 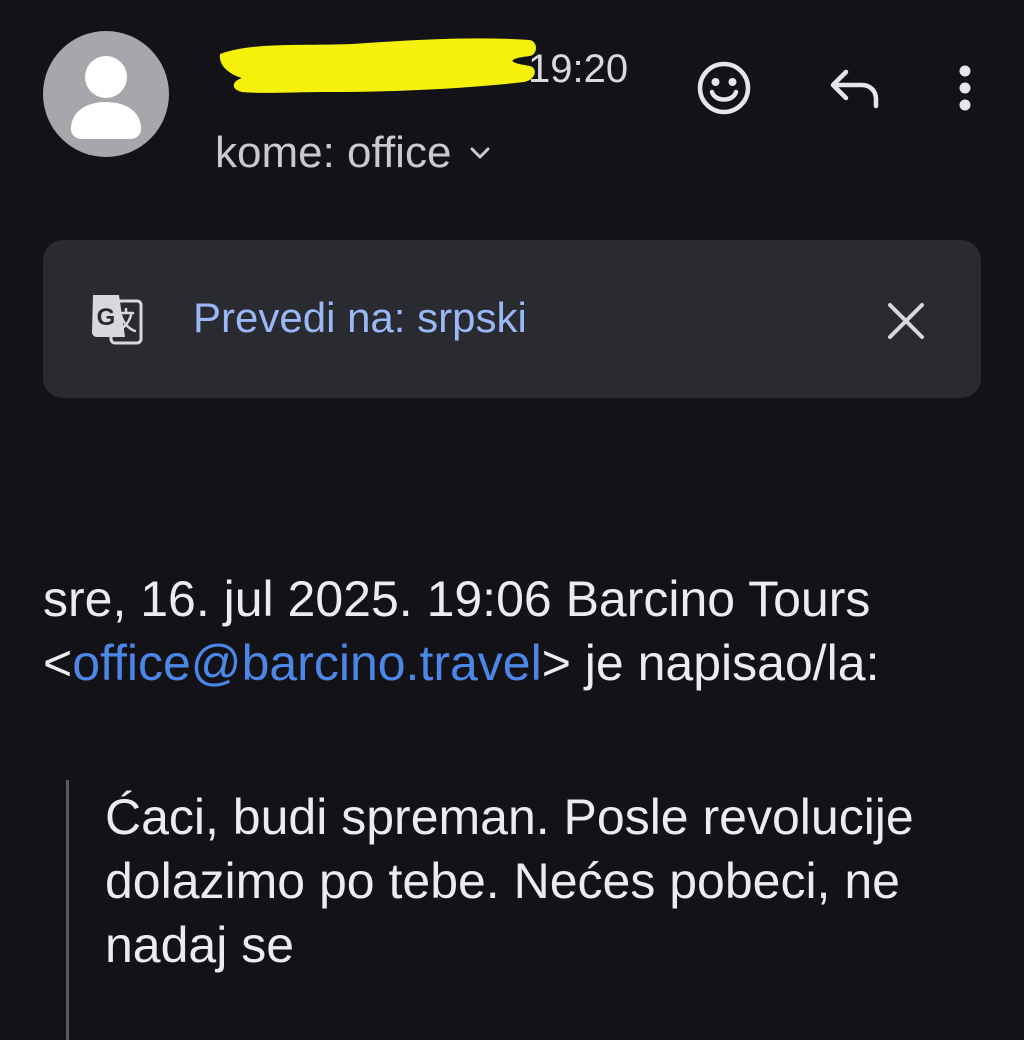 I want to click on svg-text: G, so click(x=106, y=317).